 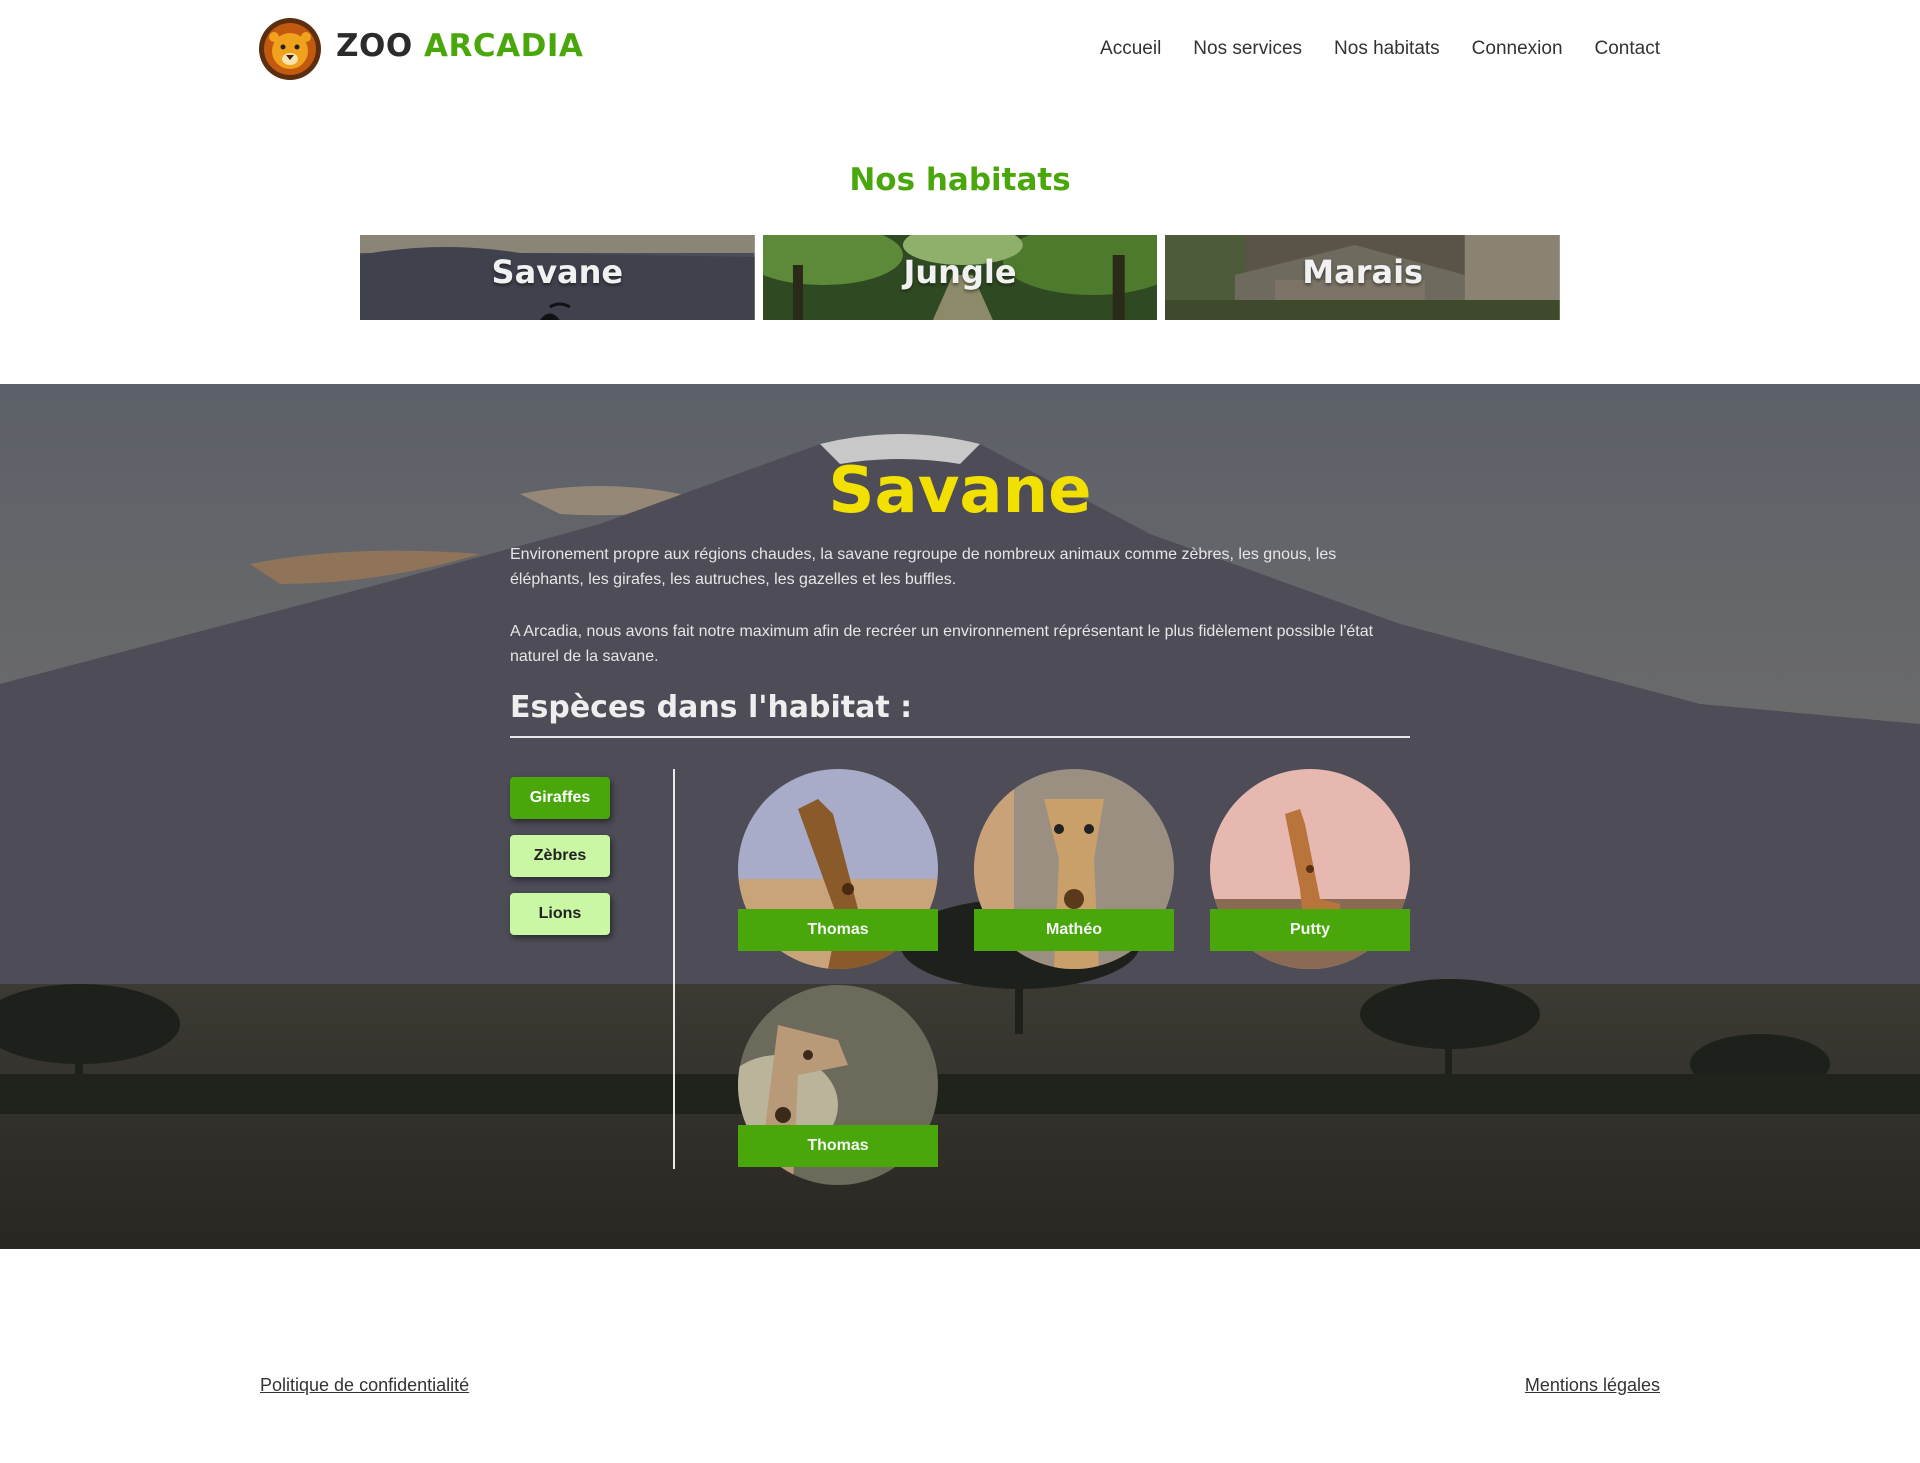 I want to click on habitat-card-label: Jungle, so click(x=960, y=272).